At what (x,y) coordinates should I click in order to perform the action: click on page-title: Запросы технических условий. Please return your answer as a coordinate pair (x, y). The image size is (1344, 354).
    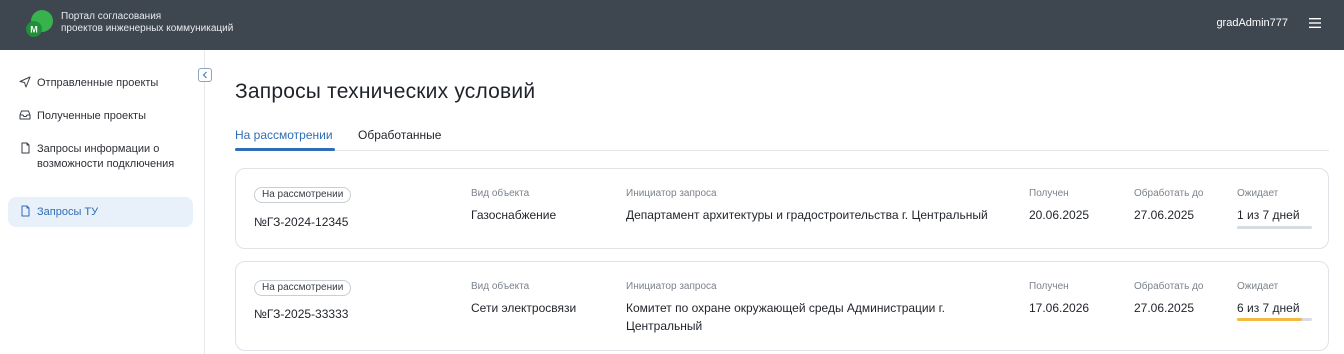
    Looking at the image, I should click on (385, 91).